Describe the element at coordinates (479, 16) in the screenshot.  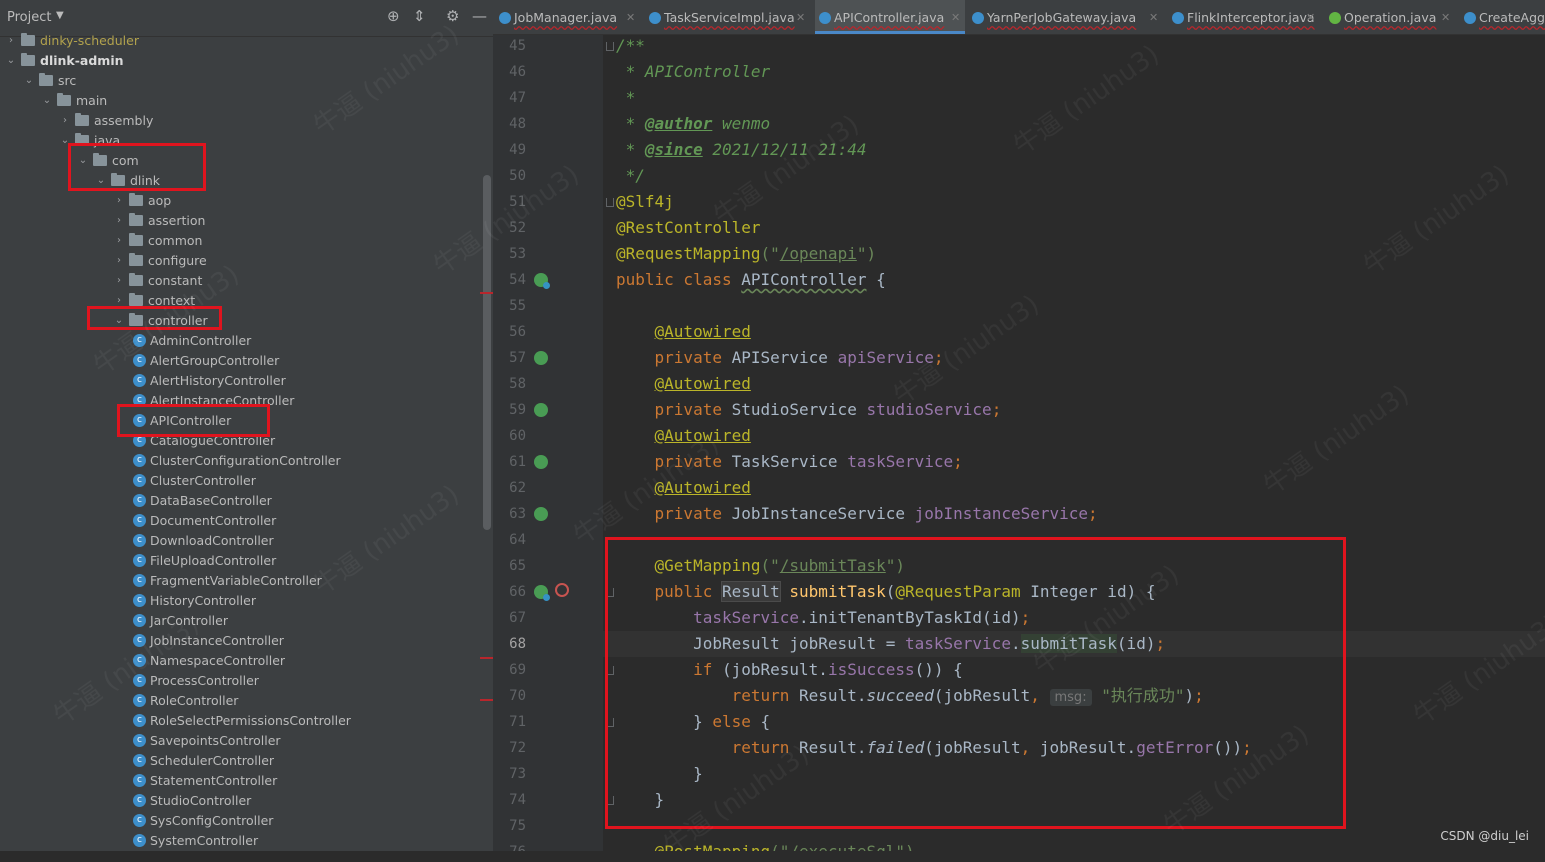
I see `minimize-icon: —` at that location.